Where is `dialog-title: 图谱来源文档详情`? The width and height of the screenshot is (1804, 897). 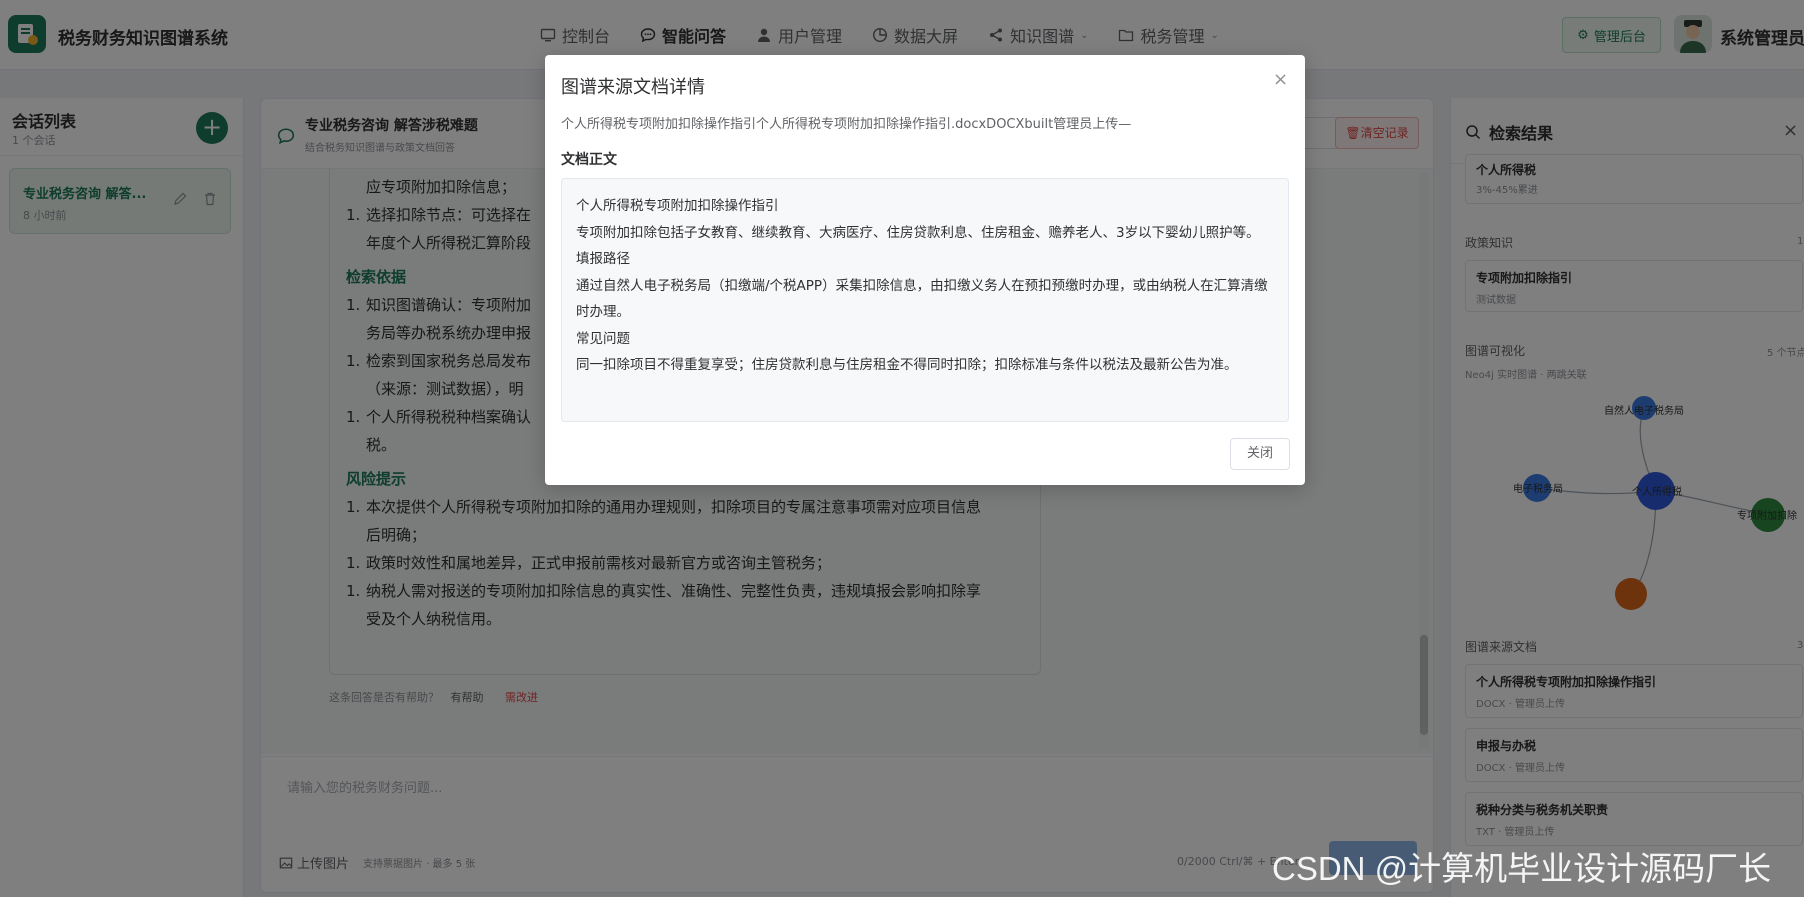 dialog-title: 图谱来源文档详情 is located at coordinates (633, 87).